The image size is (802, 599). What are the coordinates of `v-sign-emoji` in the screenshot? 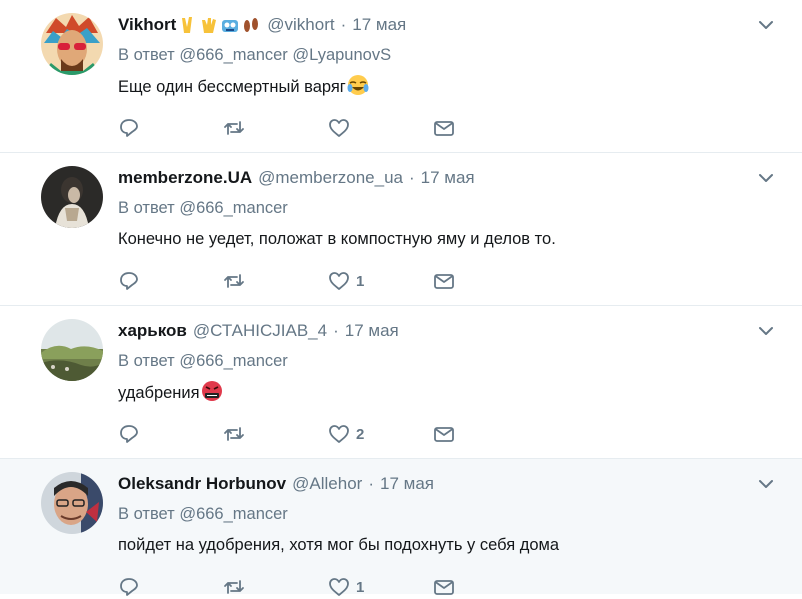 It's located at (188, 25).